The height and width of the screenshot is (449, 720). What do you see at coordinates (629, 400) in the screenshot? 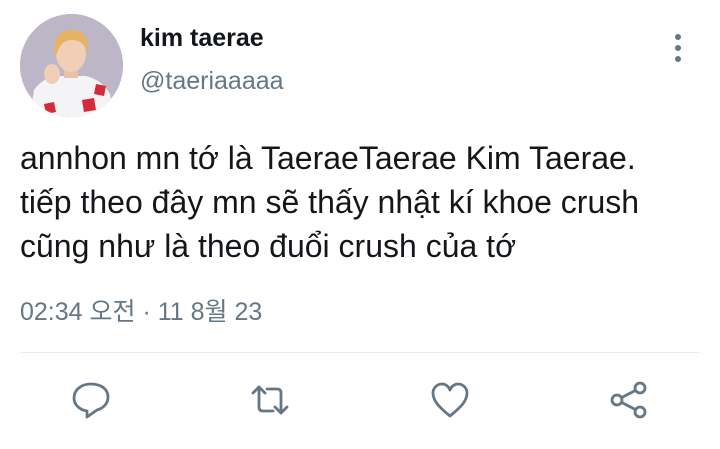
I see `share-icon` at bounding box center [629, 400].